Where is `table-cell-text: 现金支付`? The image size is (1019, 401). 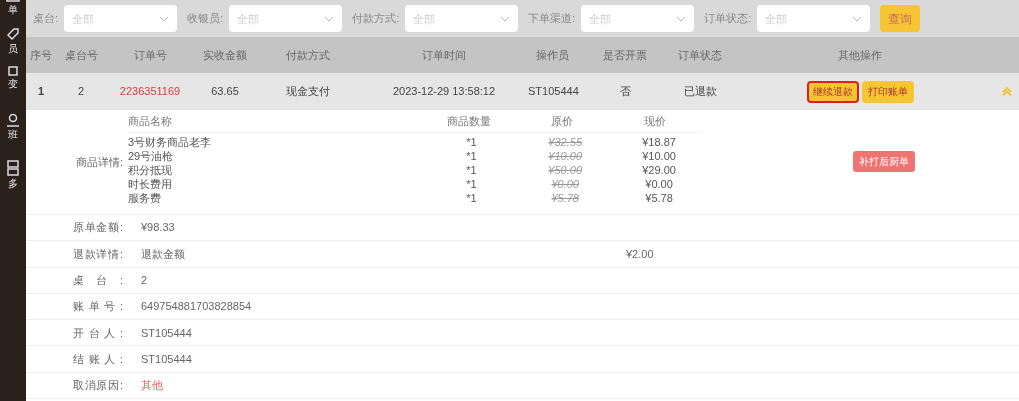
table-cell-text: 现金支付 is located at coordinates (308, 92).